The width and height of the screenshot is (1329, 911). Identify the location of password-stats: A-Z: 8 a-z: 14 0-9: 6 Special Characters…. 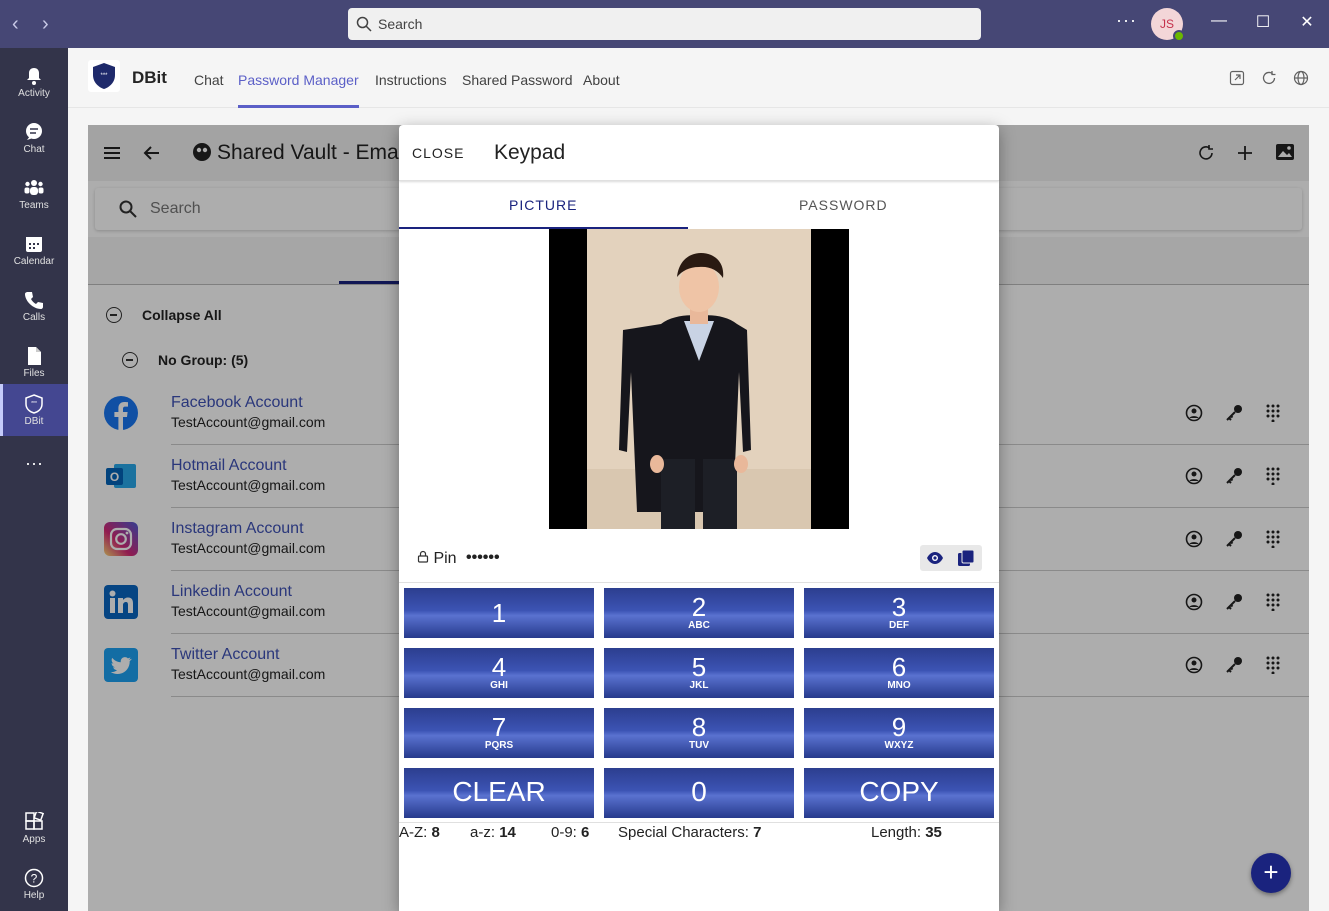
(699, 832).